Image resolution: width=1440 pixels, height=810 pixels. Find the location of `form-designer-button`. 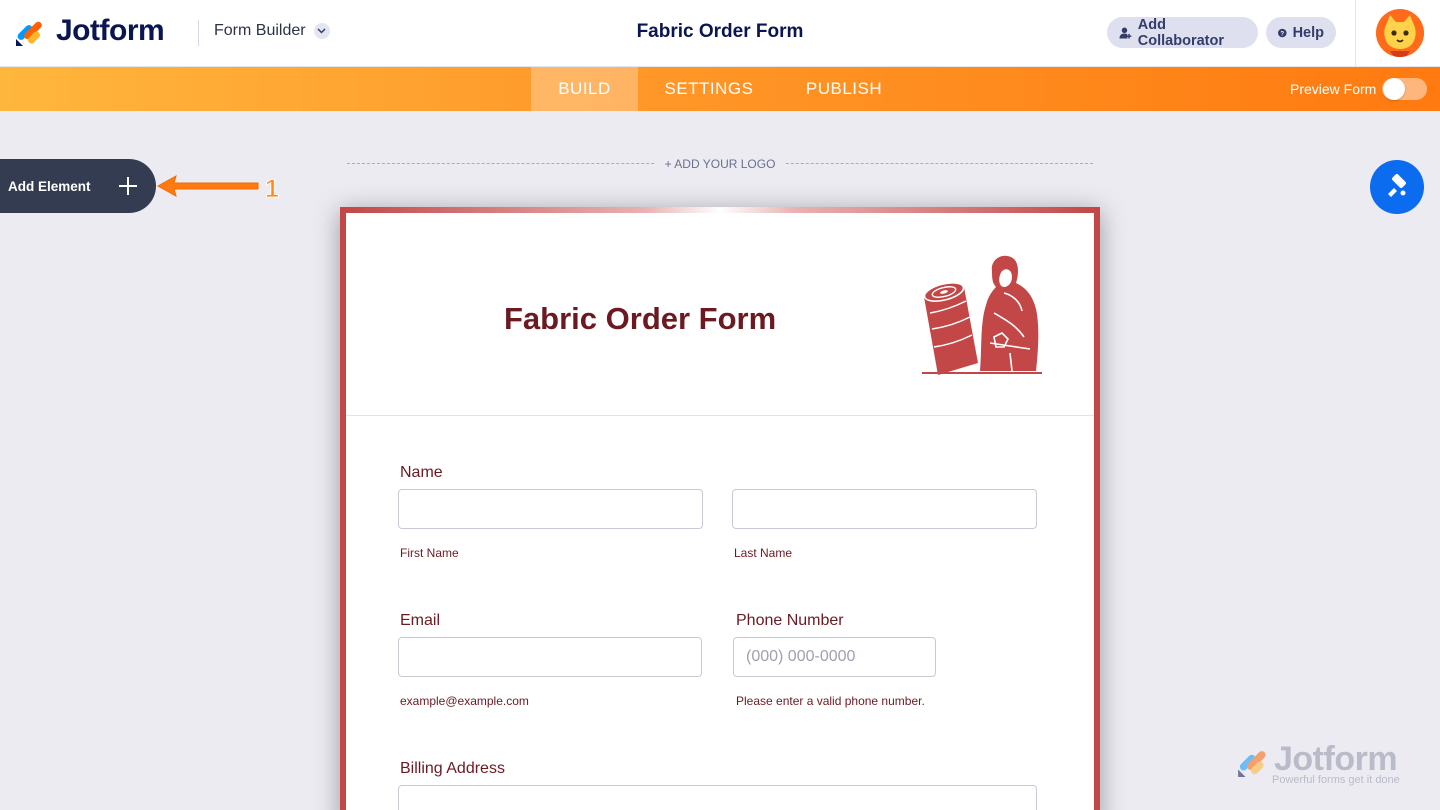

form-designer-button is located at coordinates (1397, 187).